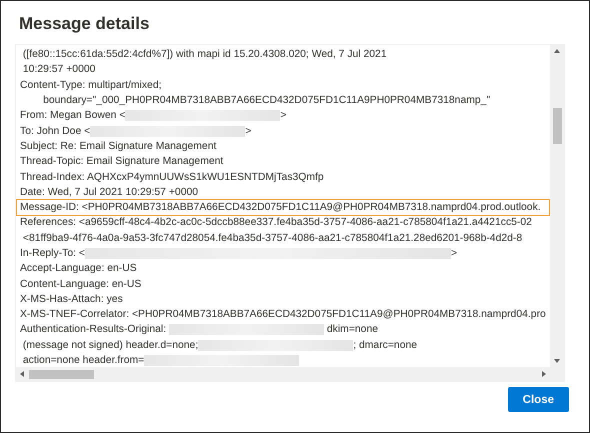 The height and width of the screenshot is (433, 590). I want to click on header-text: Content-Type: multipart/mixed;, so click(91, 85).